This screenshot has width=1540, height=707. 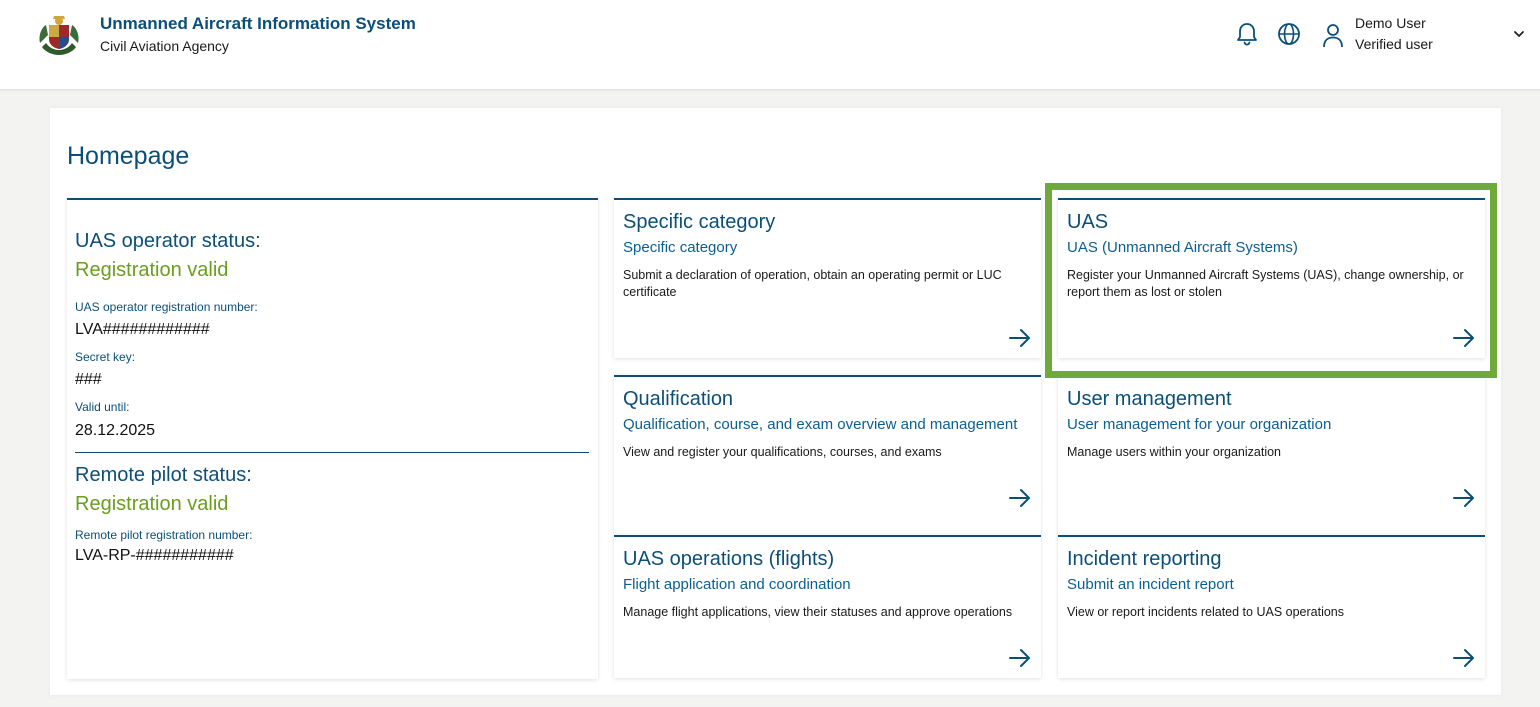 What do you see at coordinates (1199, 424) in the screenshot?
I see `tile-subtitle: User management for your organization` at bounding box center [1199, 424].